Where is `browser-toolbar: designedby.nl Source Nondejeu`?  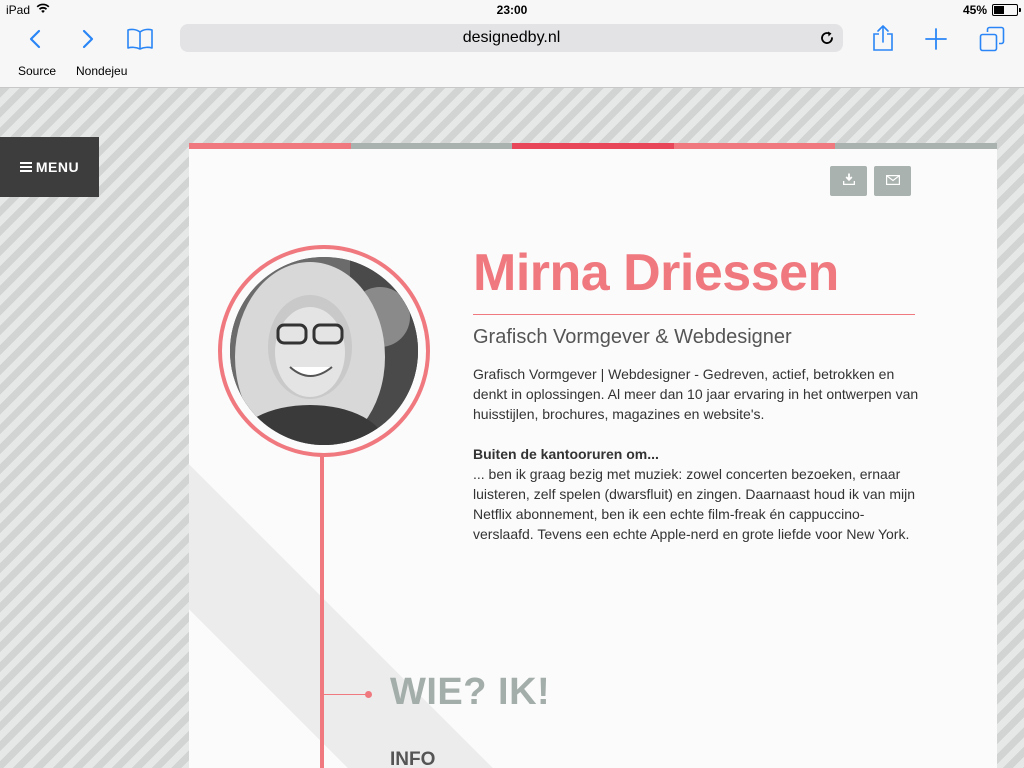 browser-toolbar: designedby.nl Source Nondejeu is located at coordinates (512, 54).